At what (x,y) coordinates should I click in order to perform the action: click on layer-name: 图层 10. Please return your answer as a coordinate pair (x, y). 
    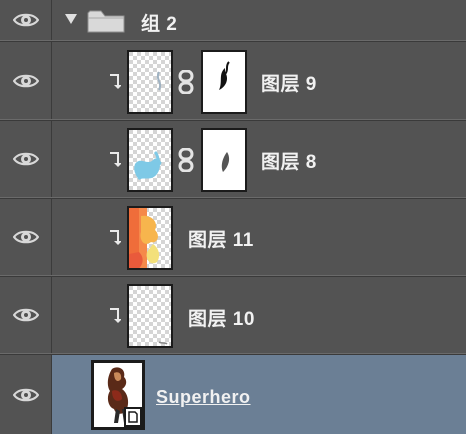
    Looking at the image, I should click on (221, 317).